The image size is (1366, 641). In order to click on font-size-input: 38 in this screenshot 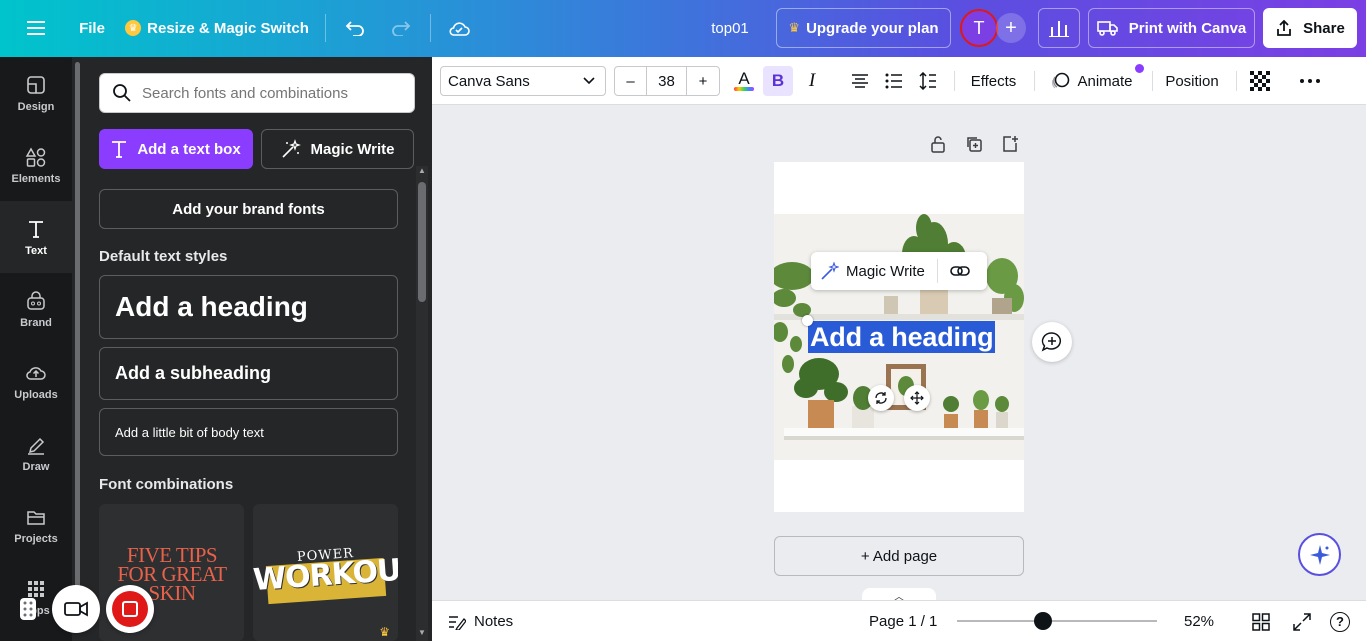, I will do `click(667, 81)`.